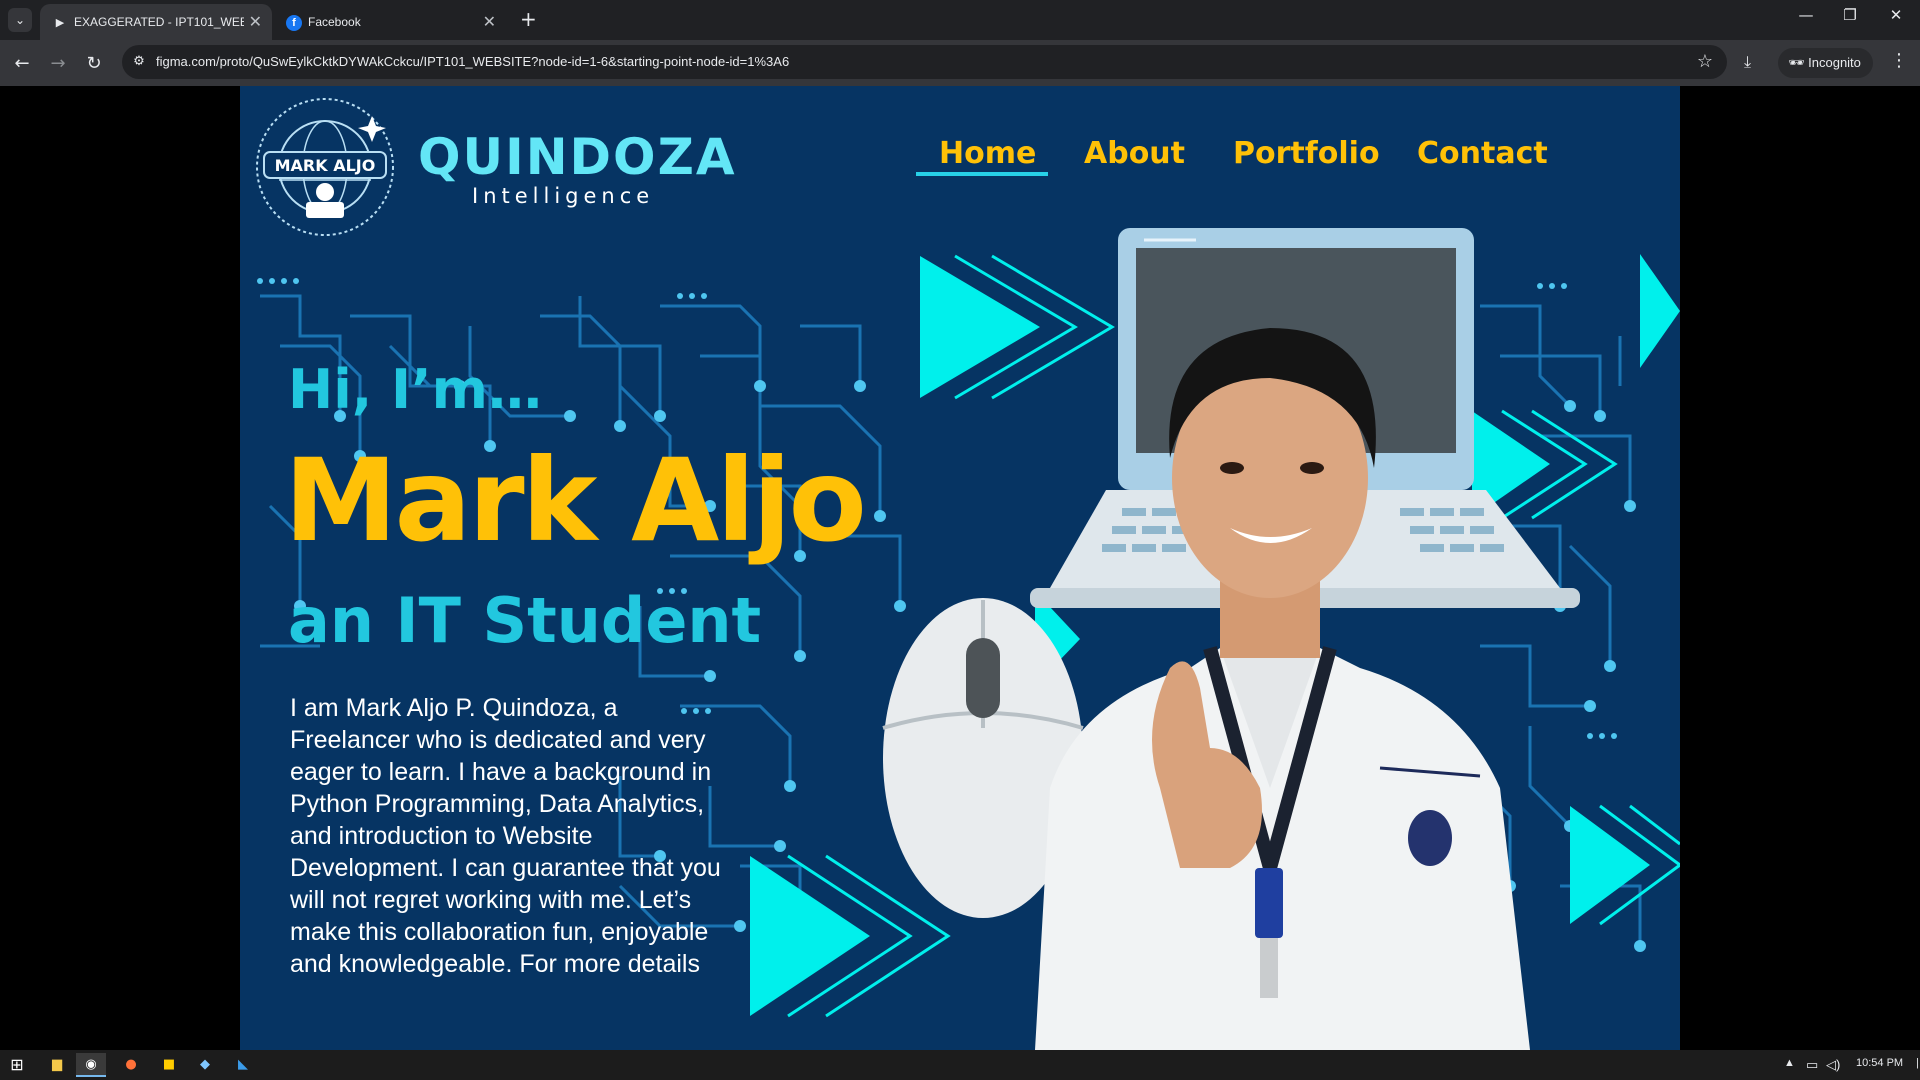 The height and width of the screenshot is (1080, 1920). Describe the element at coordinates (1306, 153) in the screenshot. I see `nav-portfolio: Portfolio` at that location.